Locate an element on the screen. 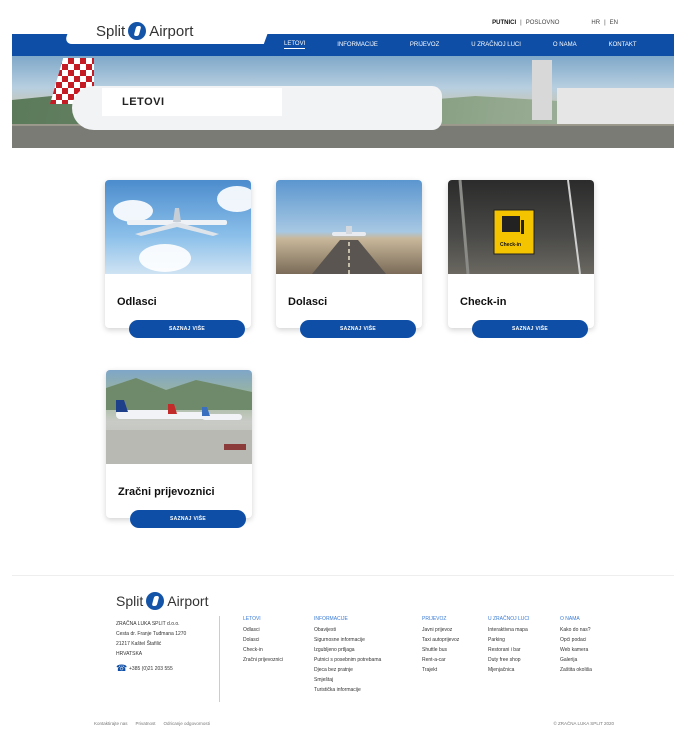 Image resolution: width=674 pixels, height=731 pixels. phone-number: +385 (0)21 203 555 is located at coordinates (151, 668).